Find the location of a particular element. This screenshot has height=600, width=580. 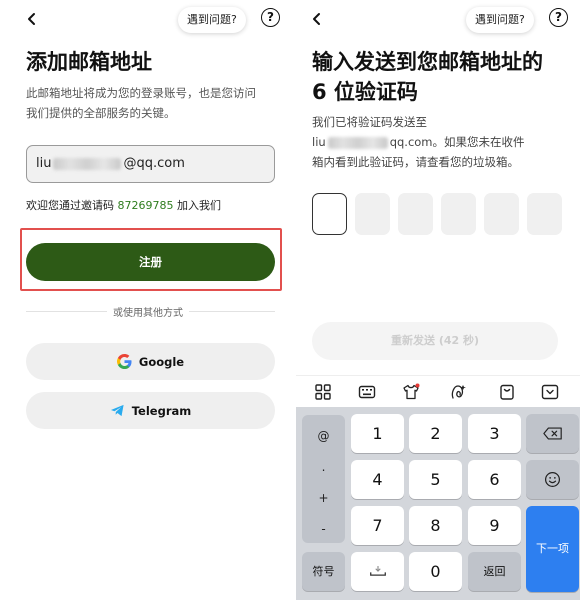

desc-line-1: 我们已将验证码发送至 is located at coordinates (369, 122).